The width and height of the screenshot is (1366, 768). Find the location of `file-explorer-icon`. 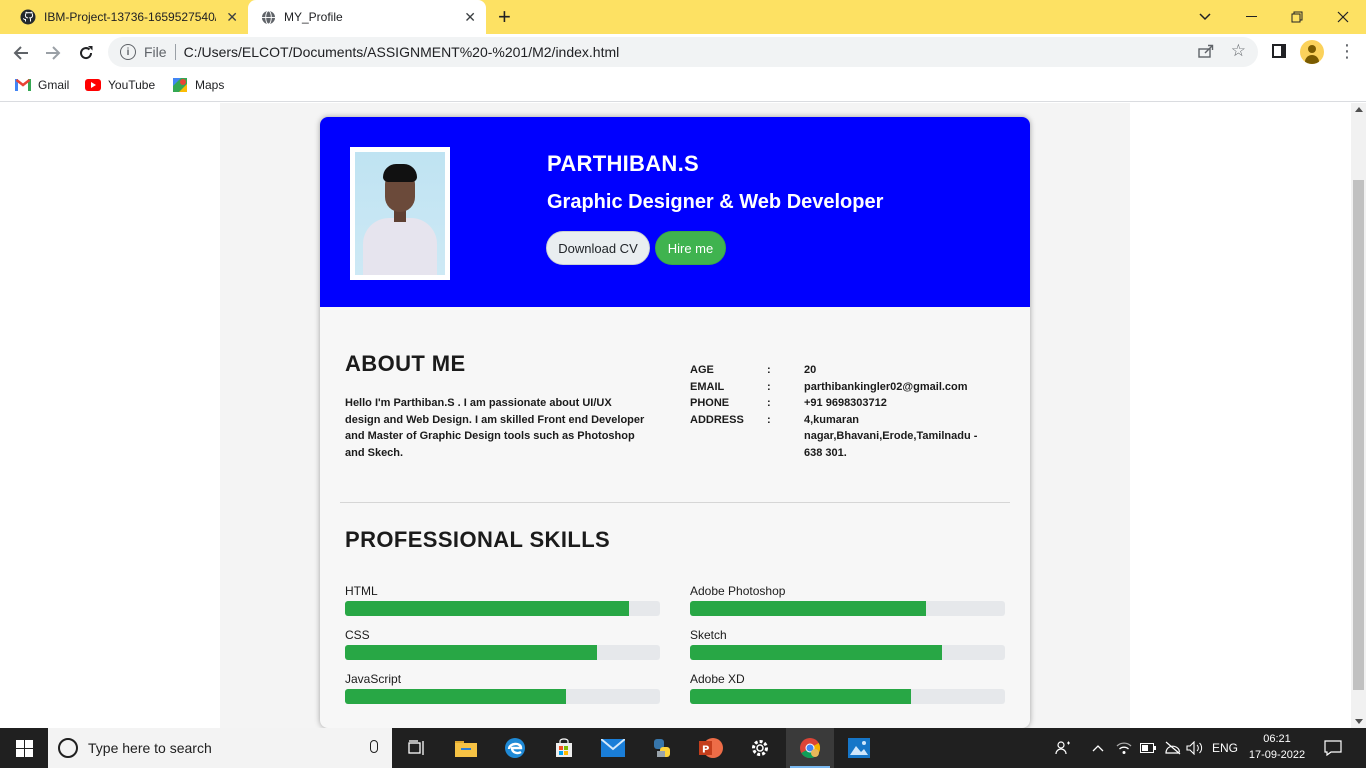

file-explorer-icon is located at coordinates (466, 748).